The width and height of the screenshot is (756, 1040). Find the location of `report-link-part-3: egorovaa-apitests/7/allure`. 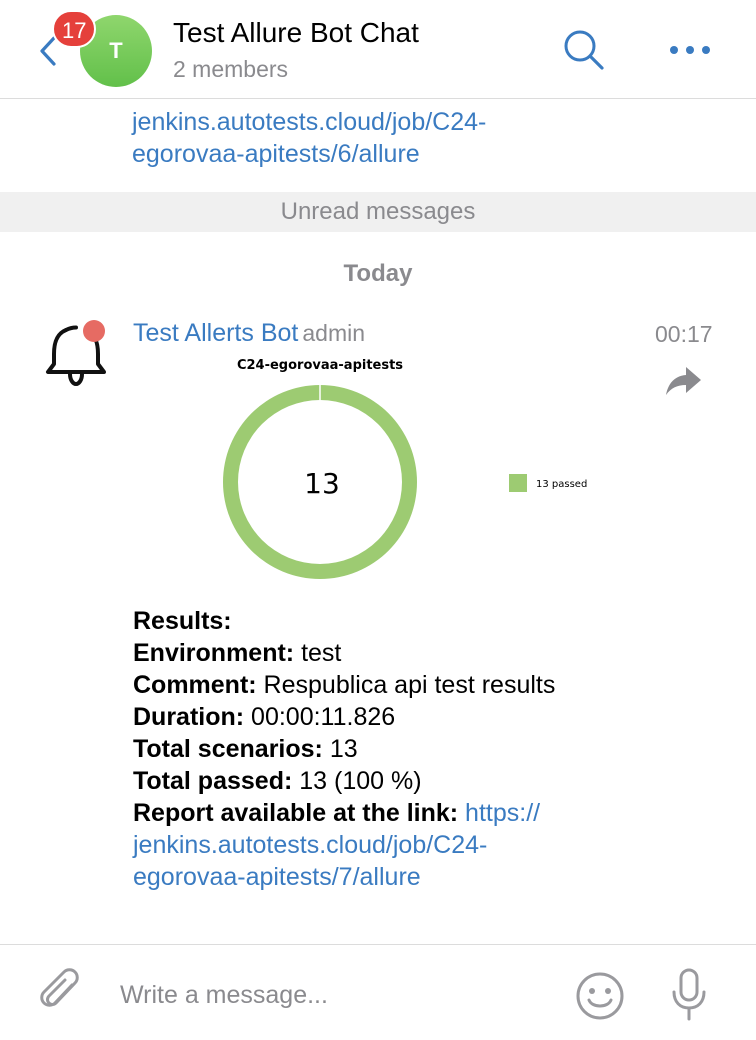

report-link-part-3: egorovaa-apitests/7/allure is located at coordinates (428, 877).